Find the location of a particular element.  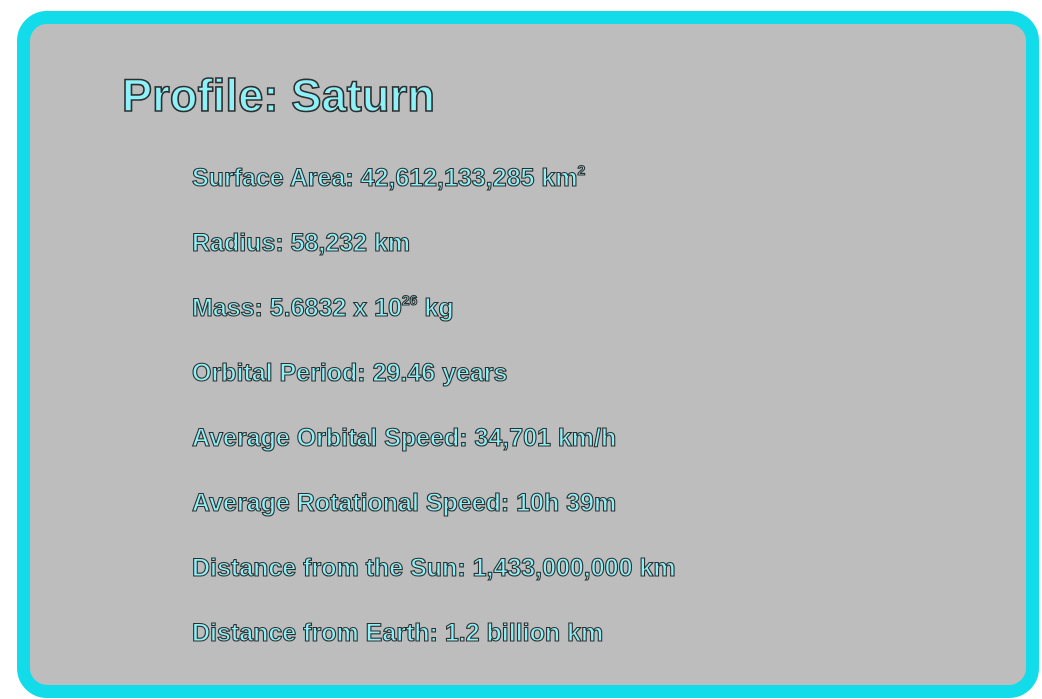

fact-text-suffix: kg is located at coordinates (435, 307).